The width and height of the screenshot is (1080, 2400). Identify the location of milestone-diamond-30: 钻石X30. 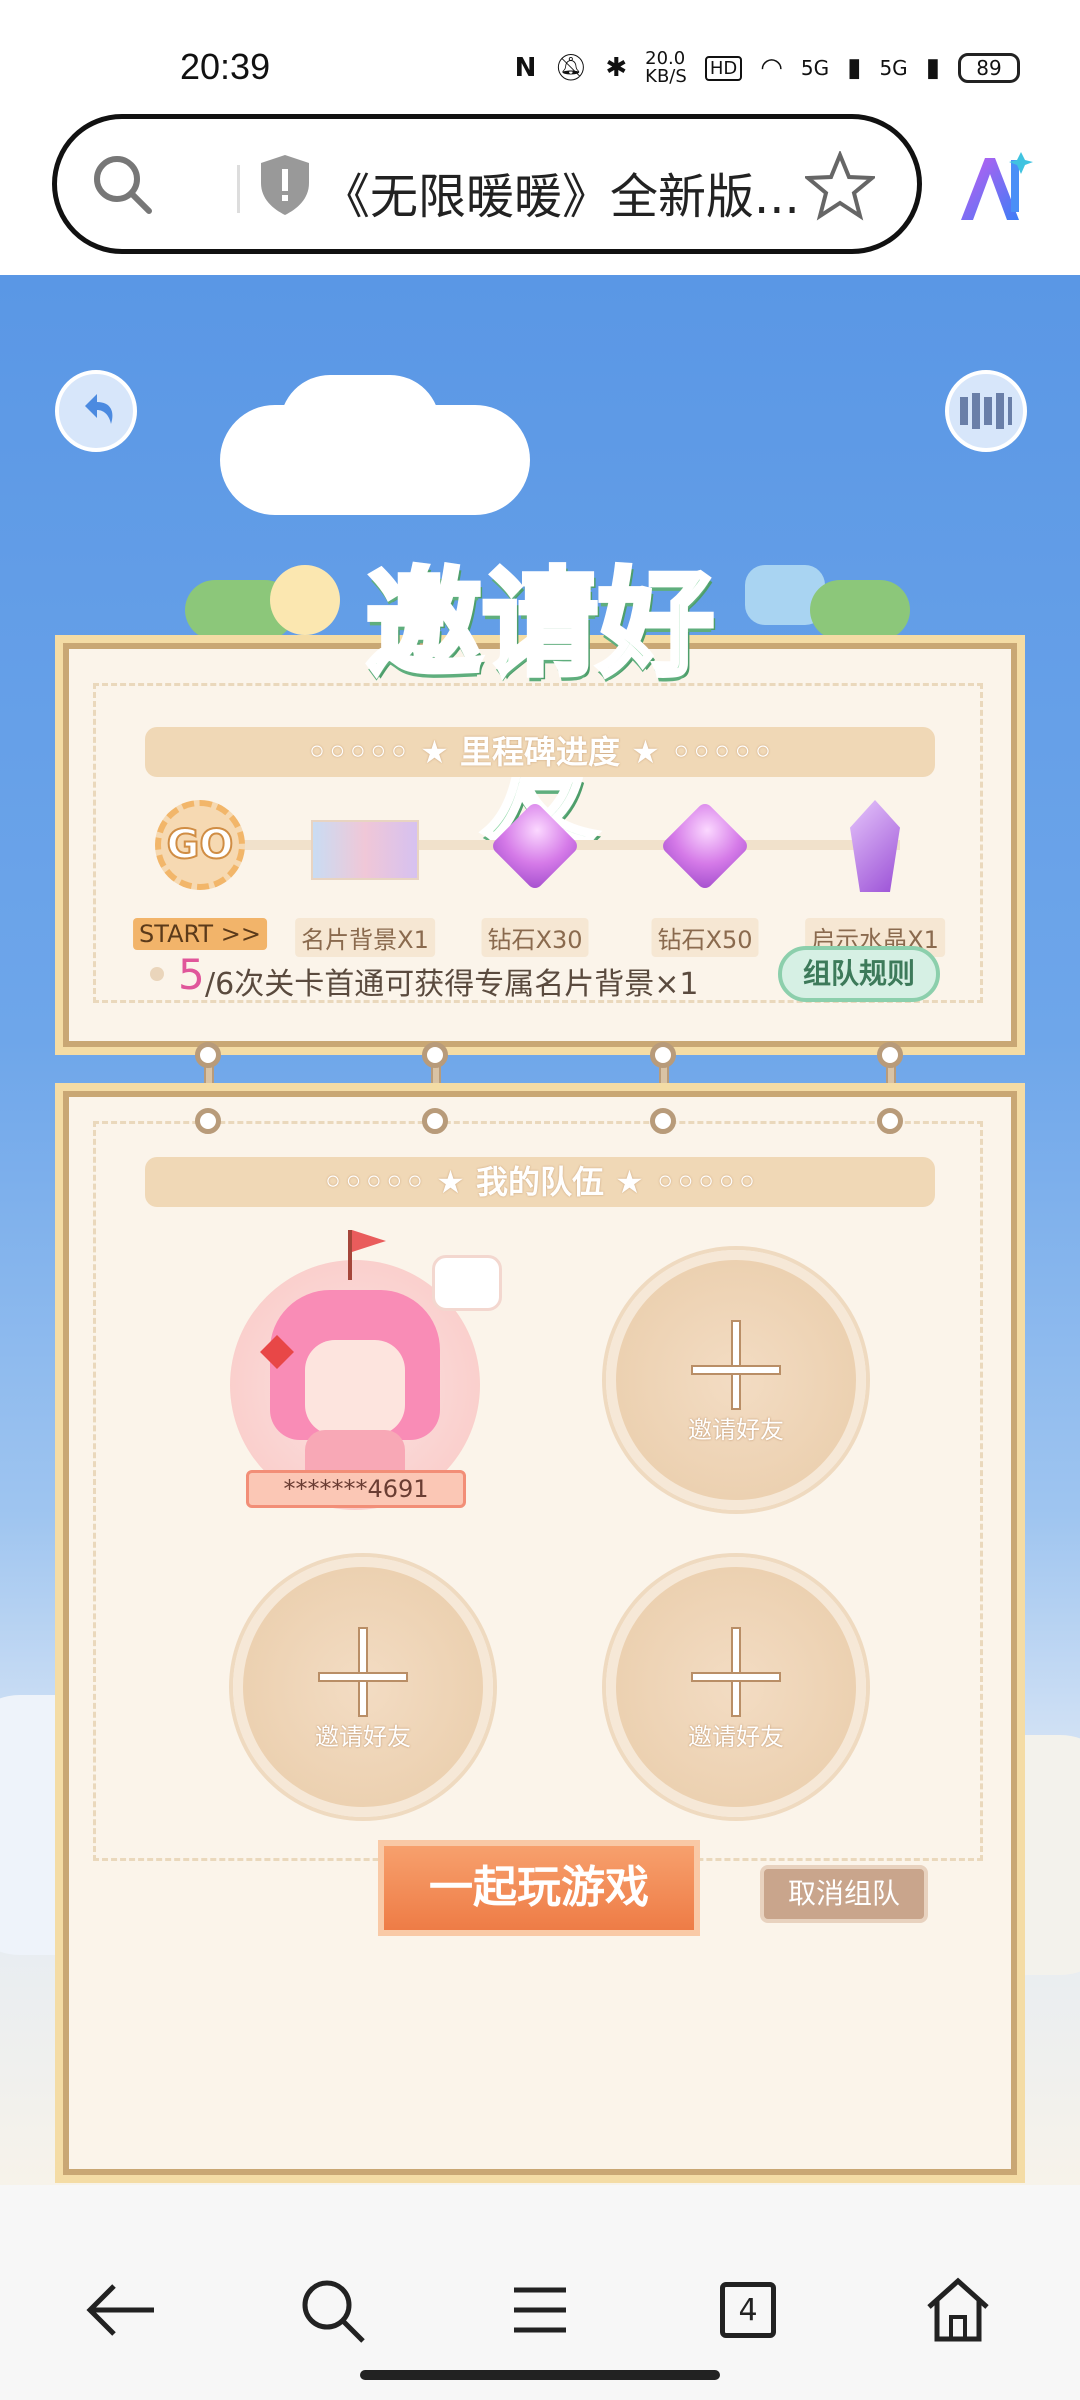
(535, 878).